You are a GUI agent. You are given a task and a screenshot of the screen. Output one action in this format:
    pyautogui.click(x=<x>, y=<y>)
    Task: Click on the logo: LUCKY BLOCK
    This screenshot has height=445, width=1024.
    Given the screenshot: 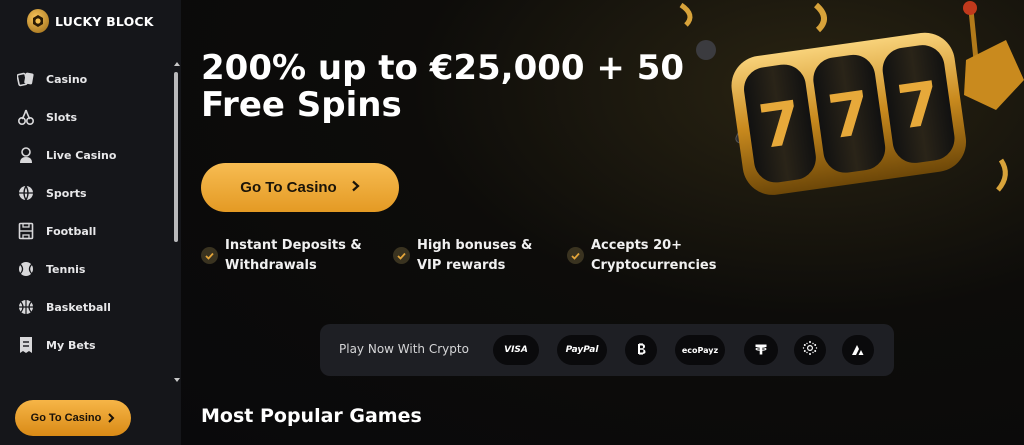 What is the action you would take?
    pyautogui.click(x=90, y=21)
    